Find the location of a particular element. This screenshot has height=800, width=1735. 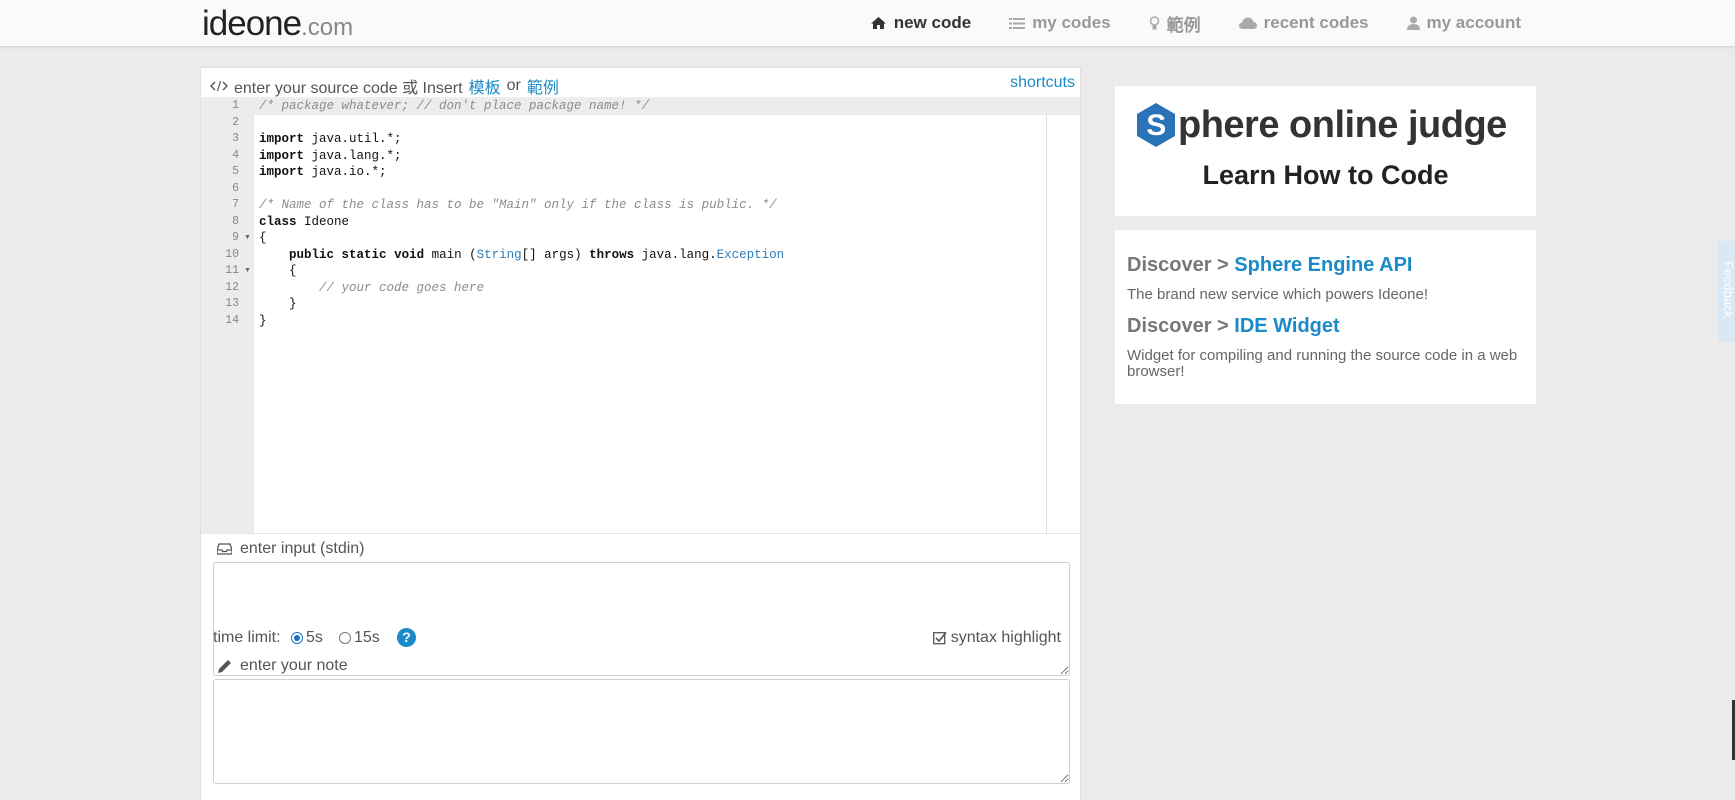

line-number: 1 is located at coordinates (235, 105).